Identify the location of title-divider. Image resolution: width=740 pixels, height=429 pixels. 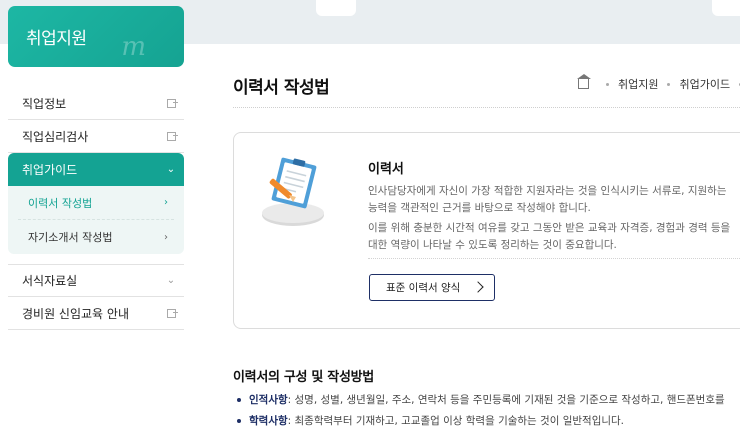
(486, 107).